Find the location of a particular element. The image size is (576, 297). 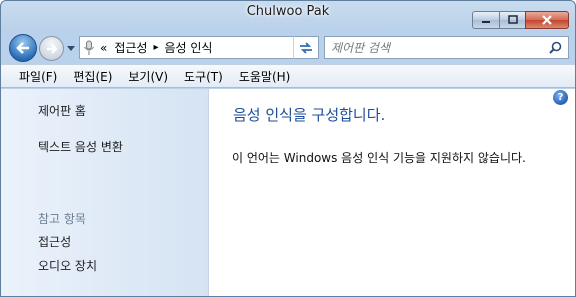

back-button is located at coordinates (23, 48).